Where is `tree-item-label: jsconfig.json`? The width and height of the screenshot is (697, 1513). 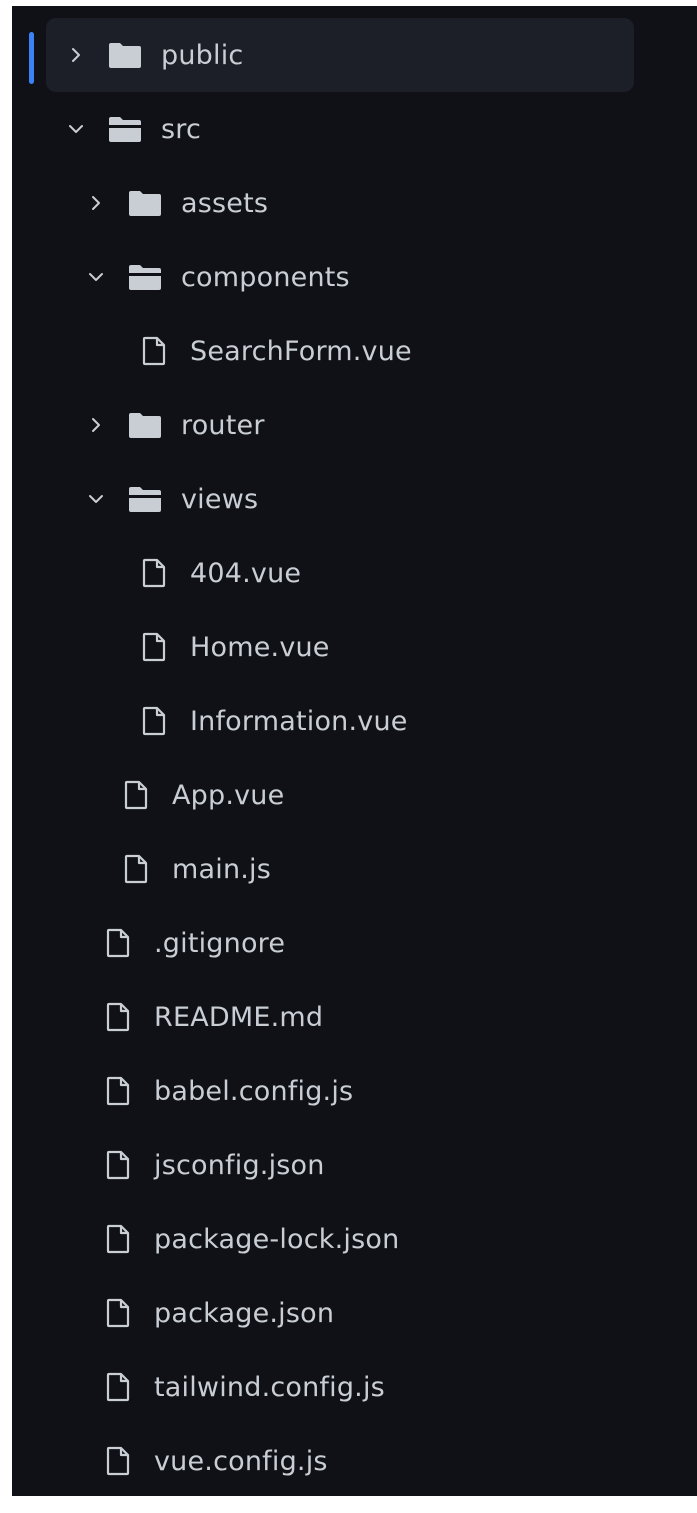 tree-item-label: jsconfig.json is located at coordinates (239, 1165).